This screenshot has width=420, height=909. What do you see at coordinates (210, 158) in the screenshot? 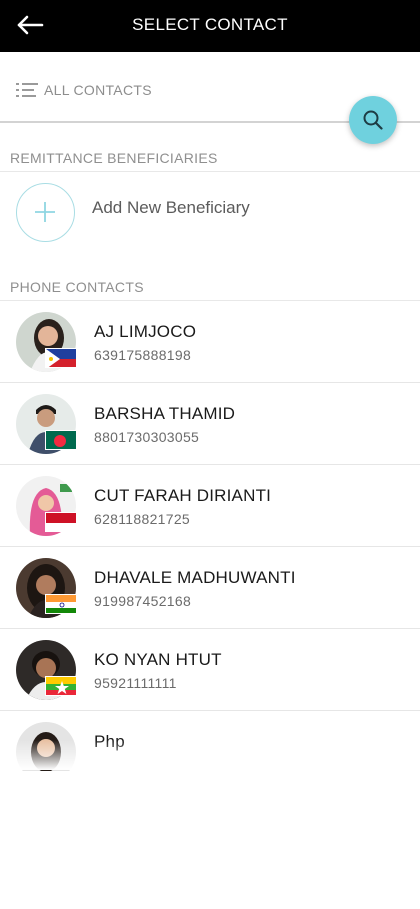
I see `remittance-section-header: REMITTANCE BENEFICIARIES` at bounding box center [210, 158].